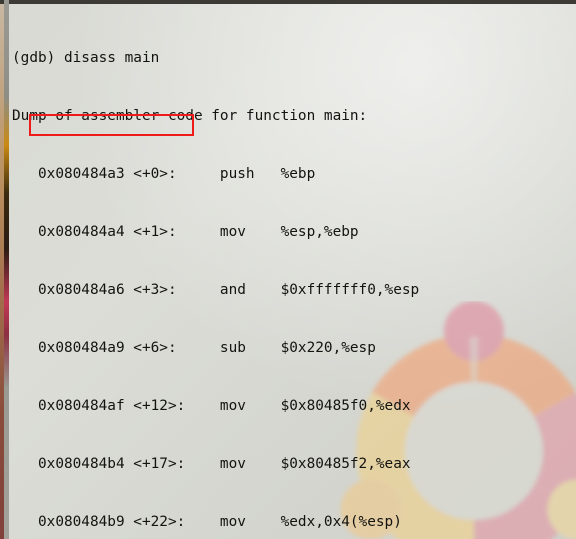 This screenshot has height=539, width=576. Describe the element at coordinates (211, 463) in the screenshot. I see `console-line: 0x080484b4 <+17>: mov $0x80485f2,%eax` at that location.